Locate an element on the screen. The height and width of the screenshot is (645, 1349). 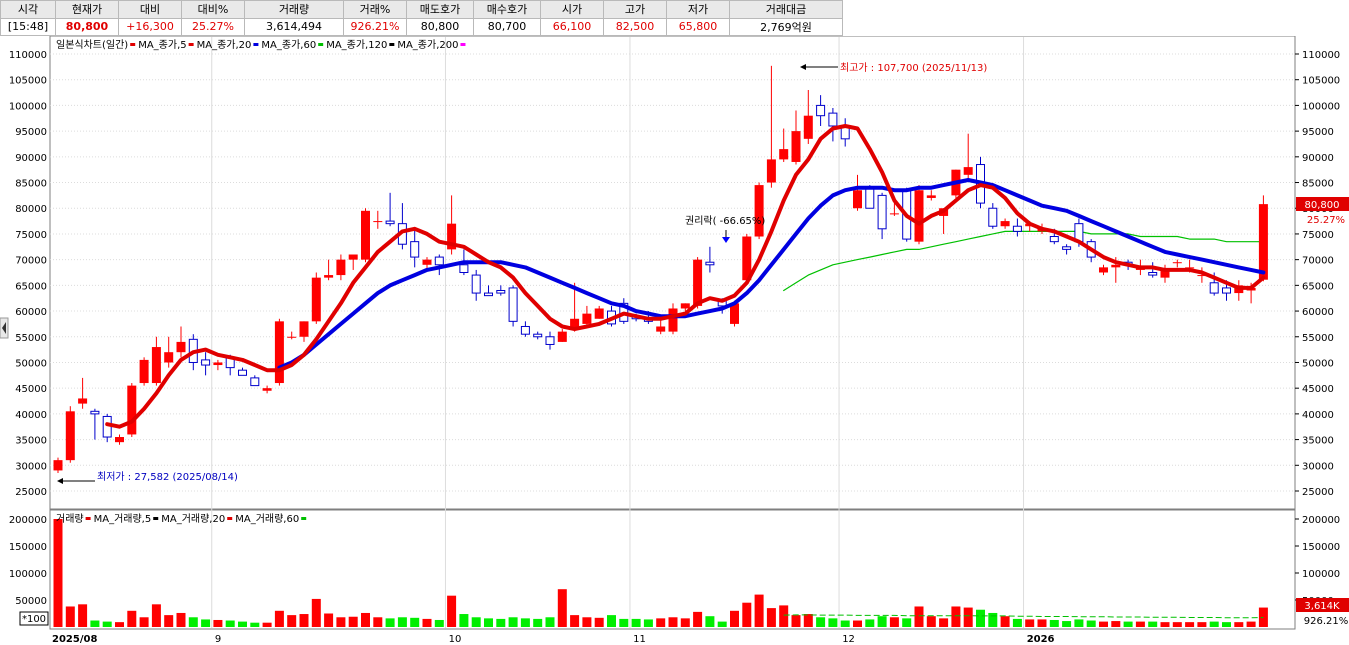
legend-label: MA_종가,60 is located at coordinates (288, 45).